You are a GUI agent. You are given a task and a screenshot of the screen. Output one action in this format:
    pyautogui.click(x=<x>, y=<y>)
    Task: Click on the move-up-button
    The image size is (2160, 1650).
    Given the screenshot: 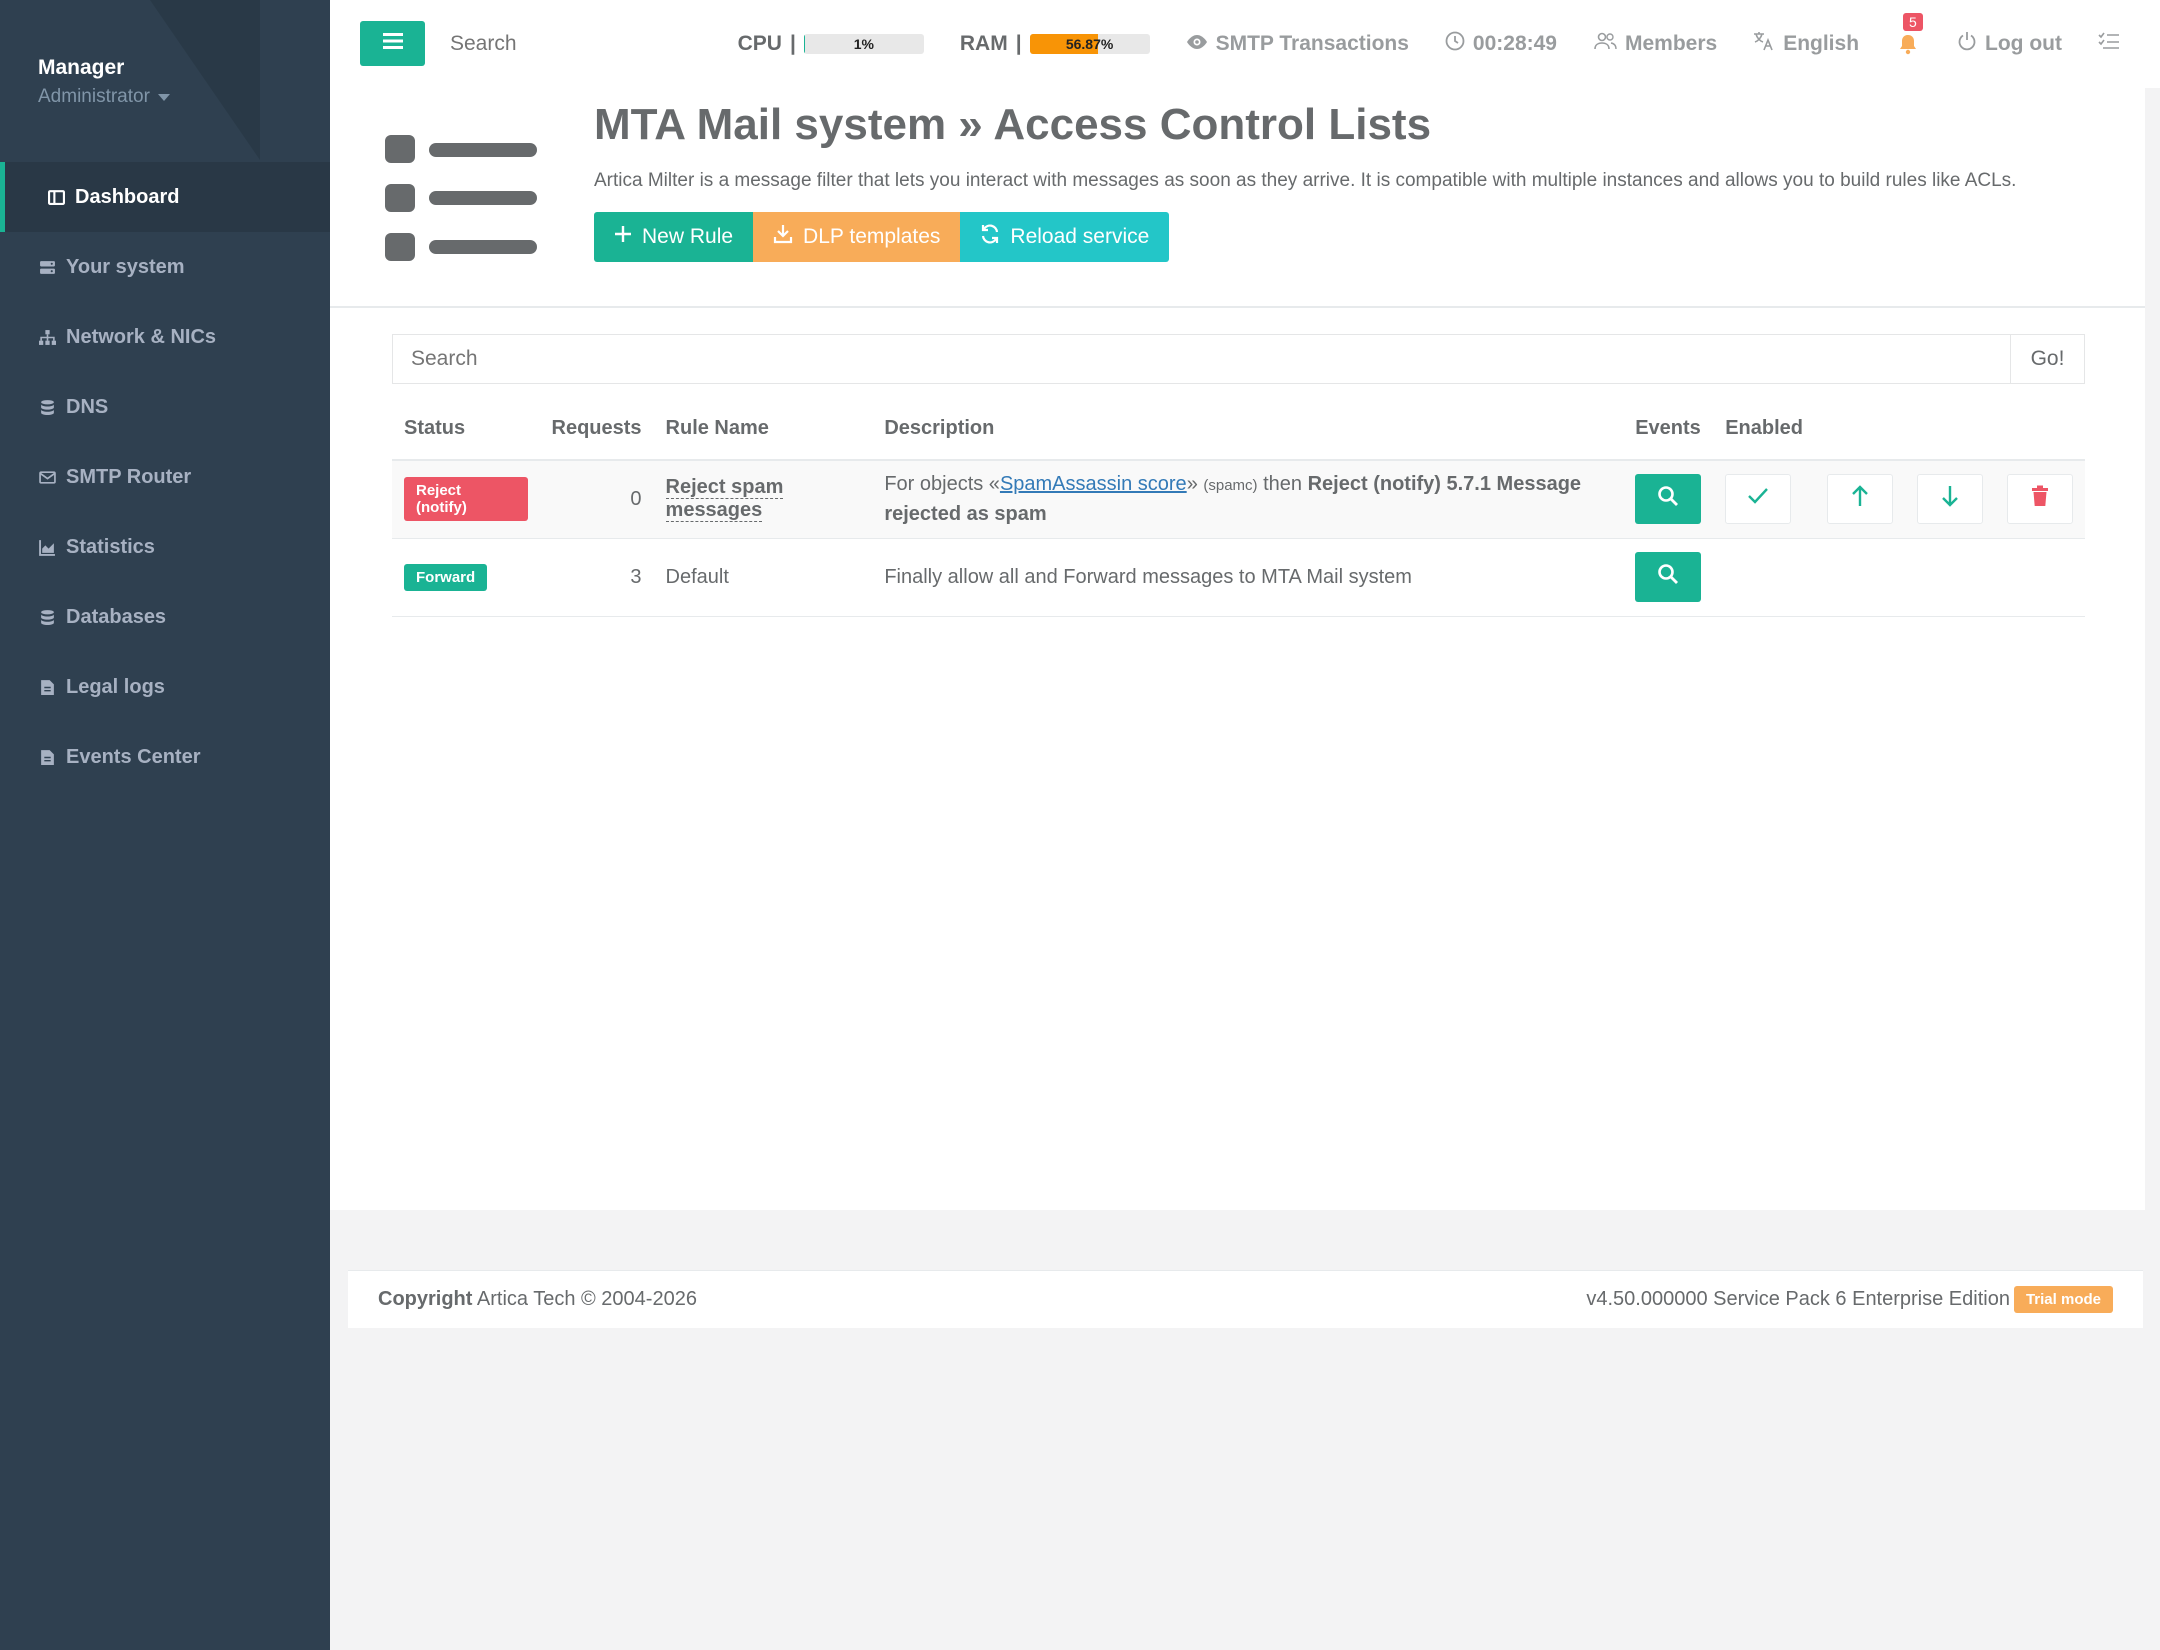 What is the action you would take?
    pyautogui.click(x=1859, y=499)
    